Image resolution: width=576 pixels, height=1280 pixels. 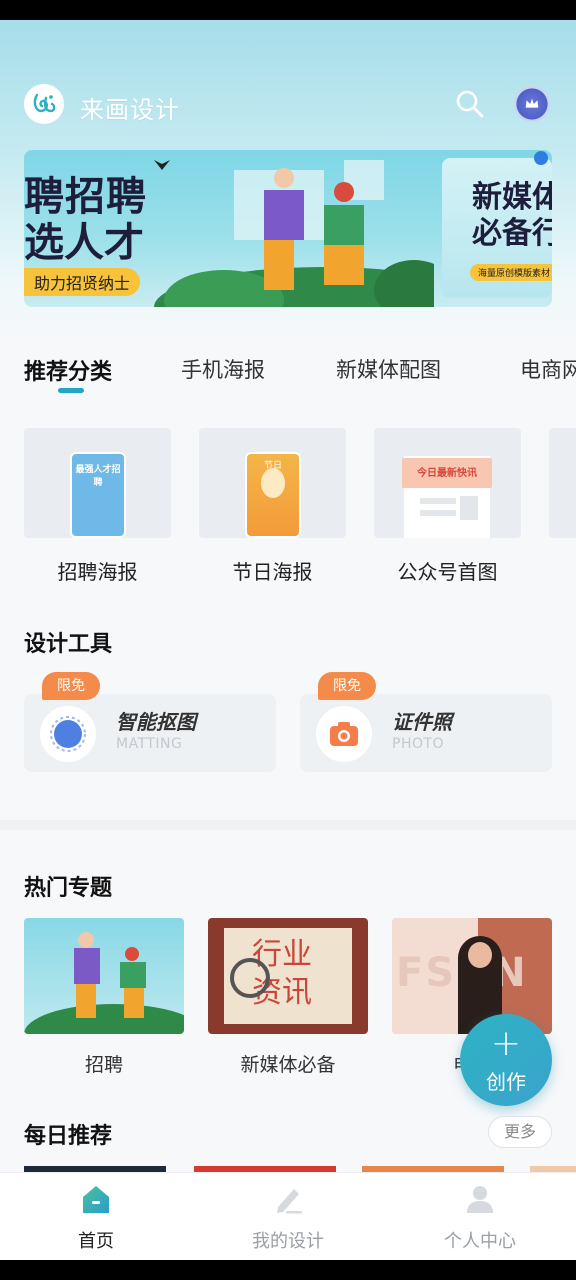 What do you see at coordinates (288, 105) in the screenshot?
I see `app-bar: 来画设计` at bounding box center [288, 105].